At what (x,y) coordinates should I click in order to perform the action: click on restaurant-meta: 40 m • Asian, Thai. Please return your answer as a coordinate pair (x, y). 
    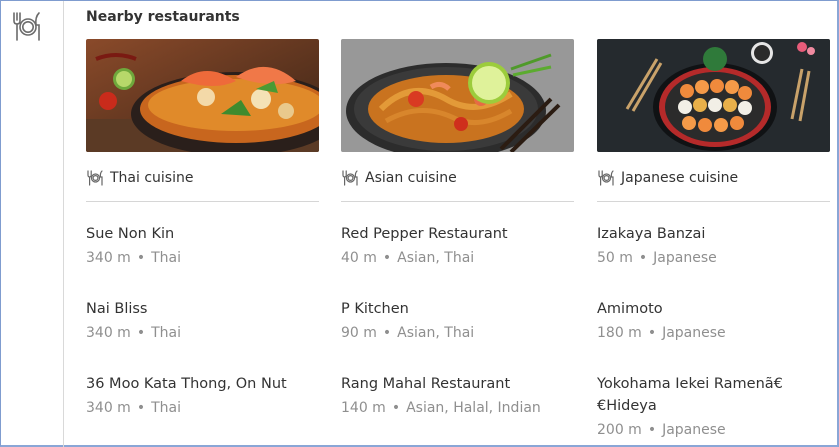
    Looking at the image, I should click on (457, 258).